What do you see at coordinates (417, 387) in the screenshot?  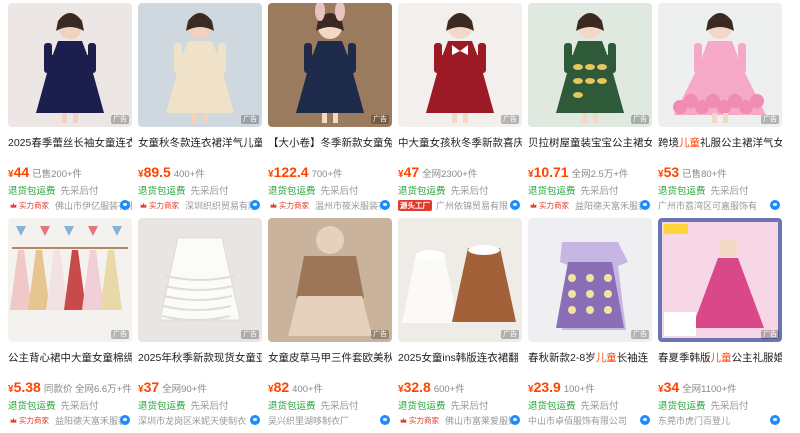 I see `price: 32.8` at bounding box center [417, 387].